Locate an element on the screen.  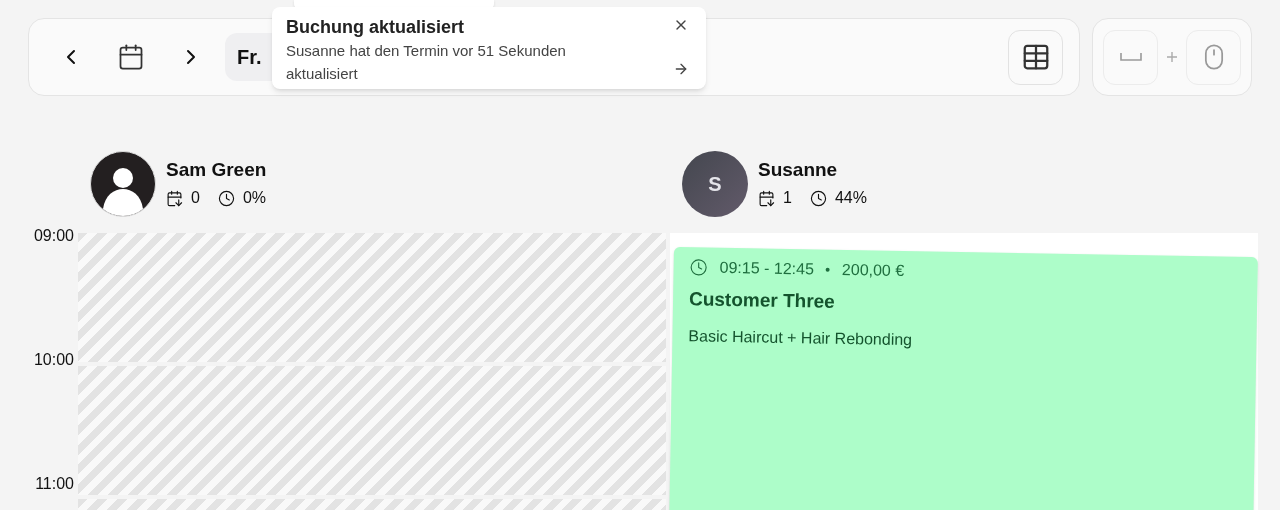
staff-name: Susanne is located at coordinates (798, 170).